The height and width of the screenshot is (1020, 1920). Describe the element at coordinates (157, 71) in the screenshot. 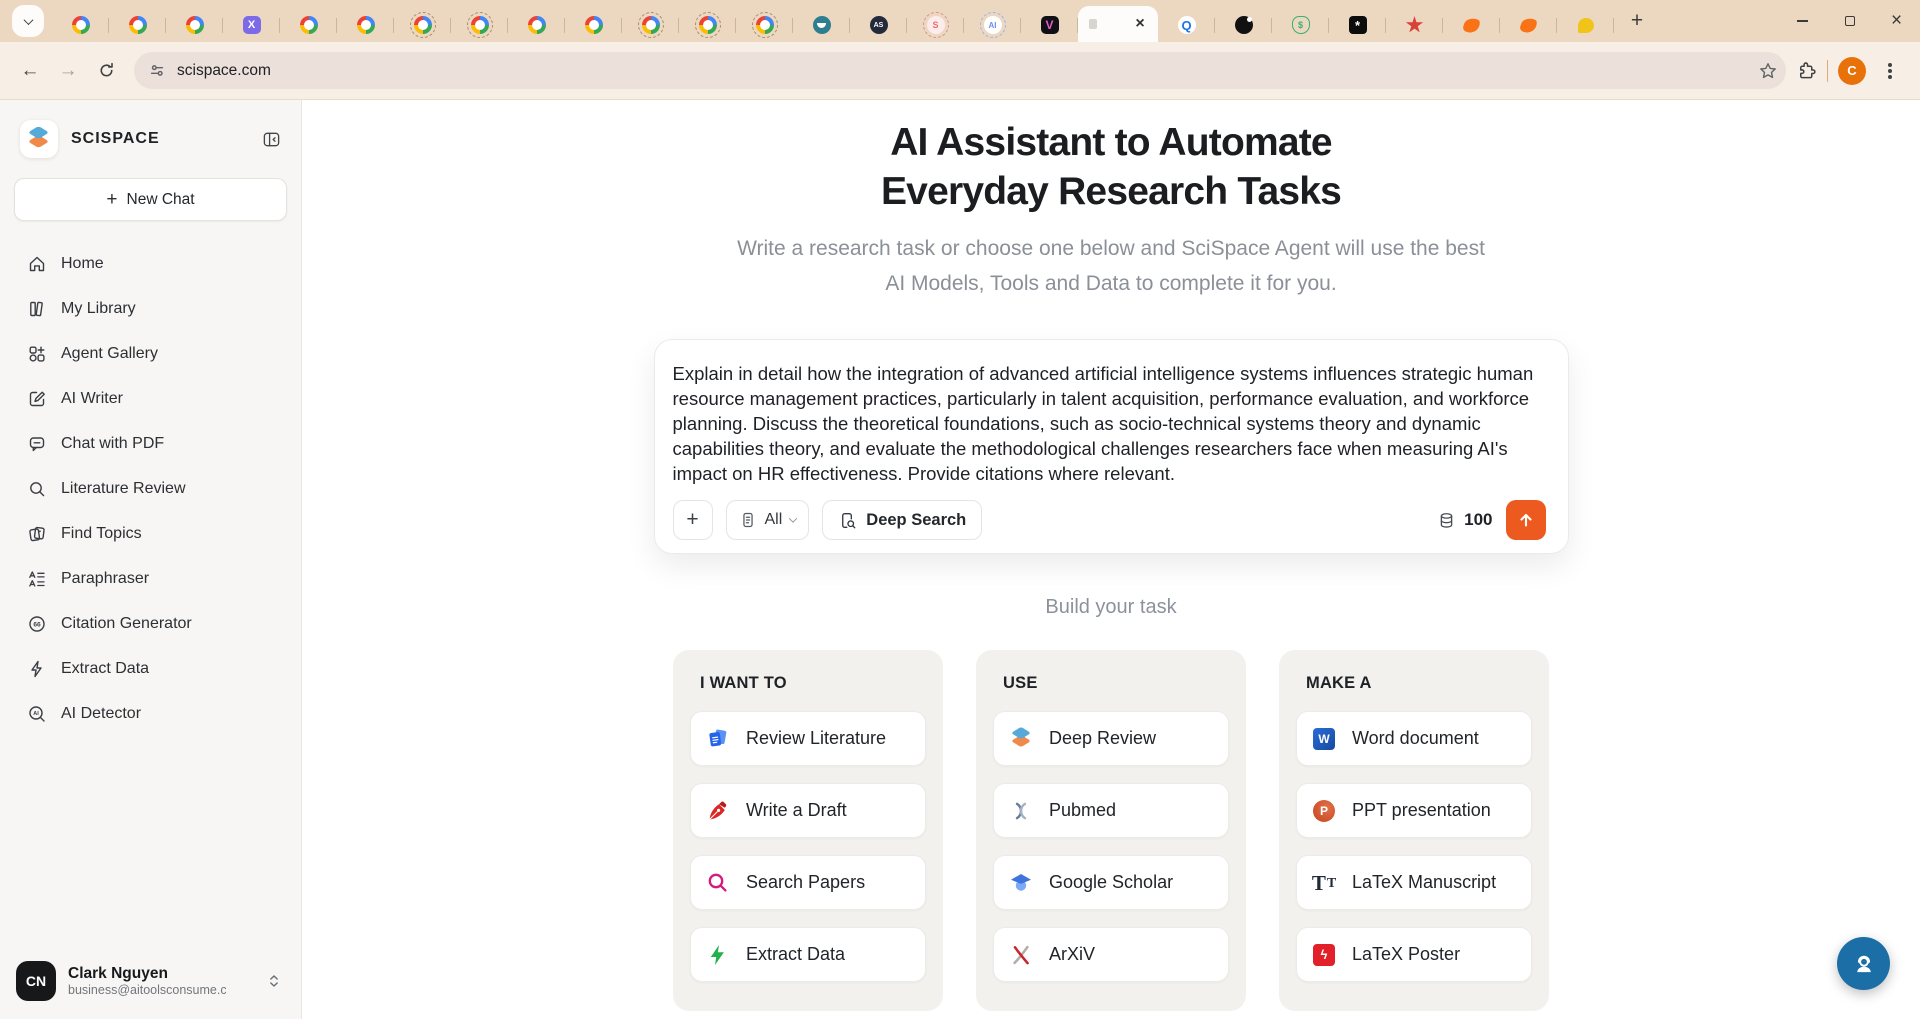

I see `site-settings-icon` at that location.